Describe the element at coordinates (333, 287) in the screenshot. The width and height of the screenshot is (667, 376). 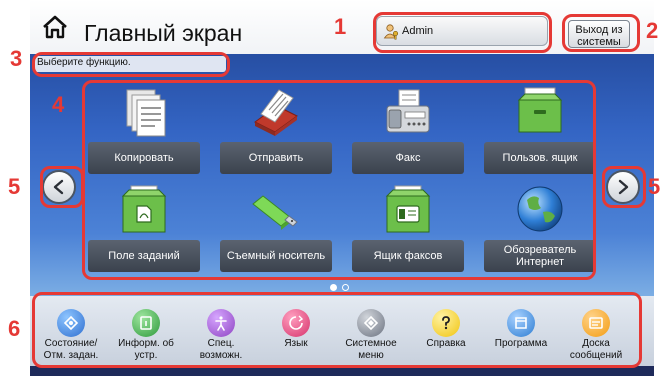
I see `page-dot-current` at that location.